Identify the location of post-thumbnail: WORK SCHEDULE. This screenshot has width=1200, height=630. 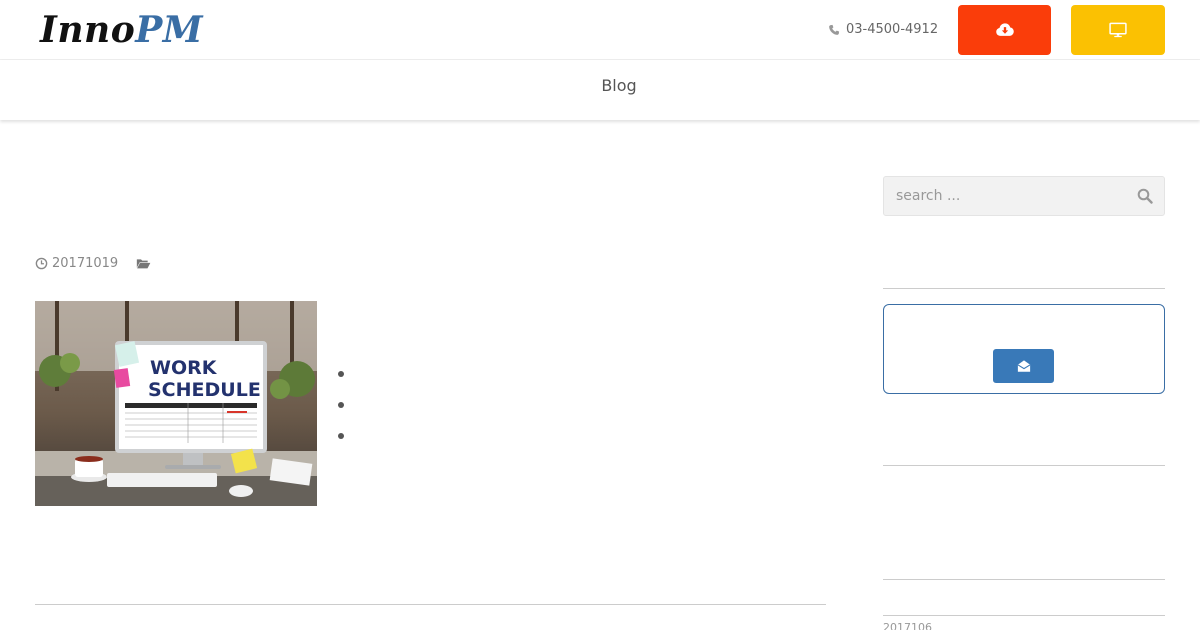
(176, 403).